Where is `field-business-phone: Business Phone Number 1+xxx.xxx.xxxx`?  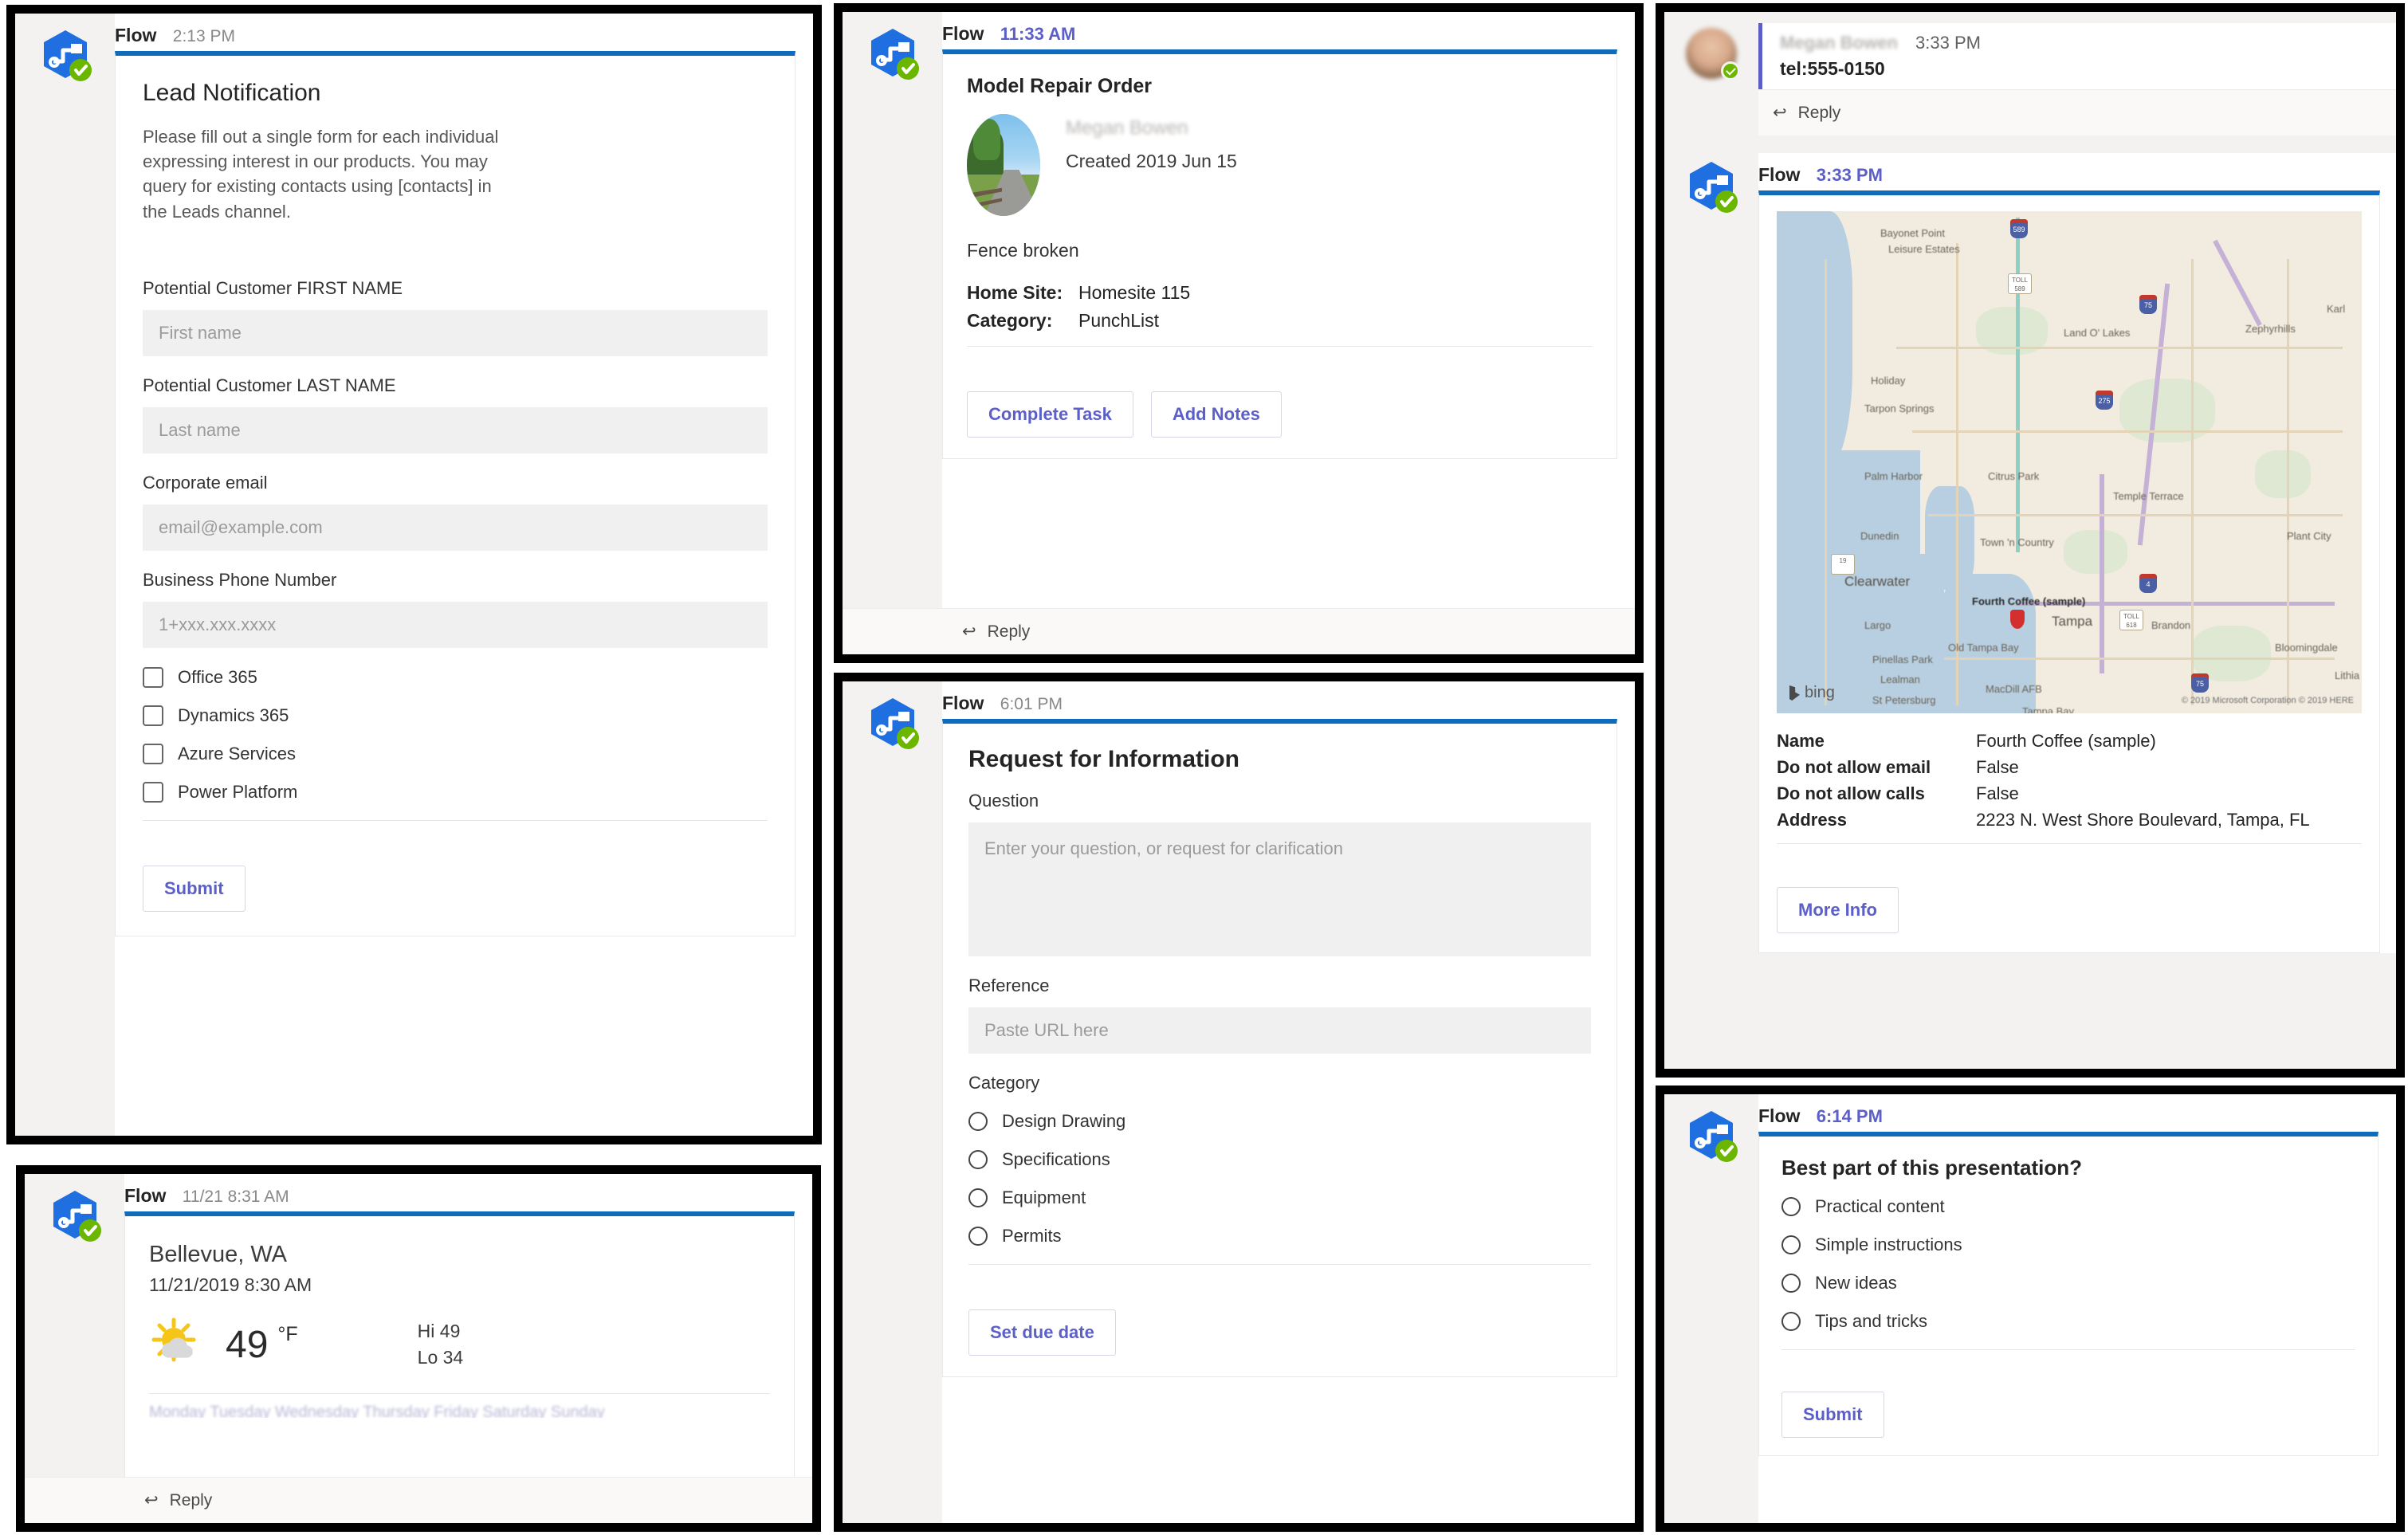 field-business-phone: Business Phone Number 1+xxx.xxx.xxxx is located at coordinates (455, 609).